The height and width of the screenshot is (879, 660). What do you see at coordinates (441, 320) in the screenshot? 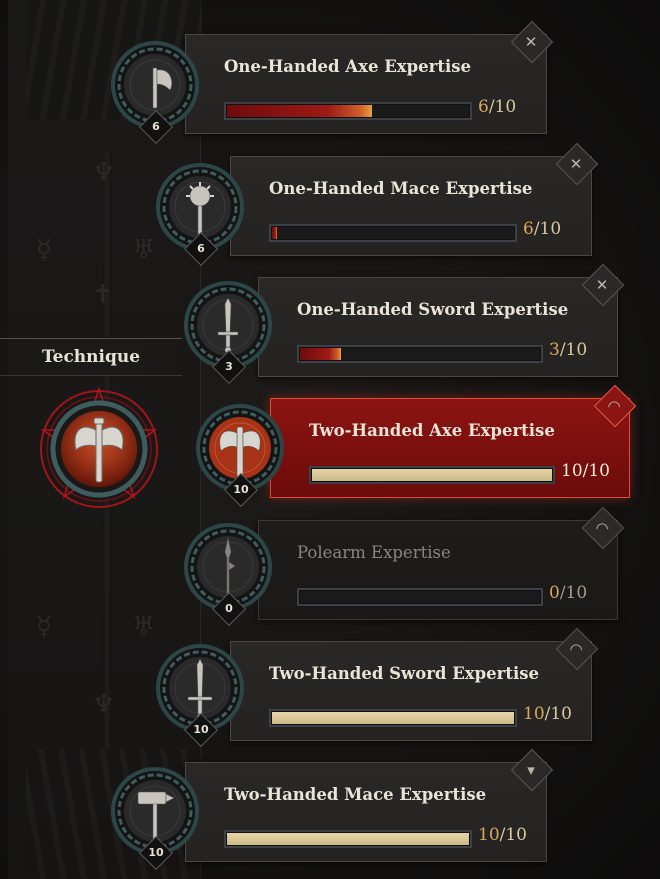
I see `skill-card: One-Handed Sword Expertise 3/10 ✕` at bounding box center [441, 320].